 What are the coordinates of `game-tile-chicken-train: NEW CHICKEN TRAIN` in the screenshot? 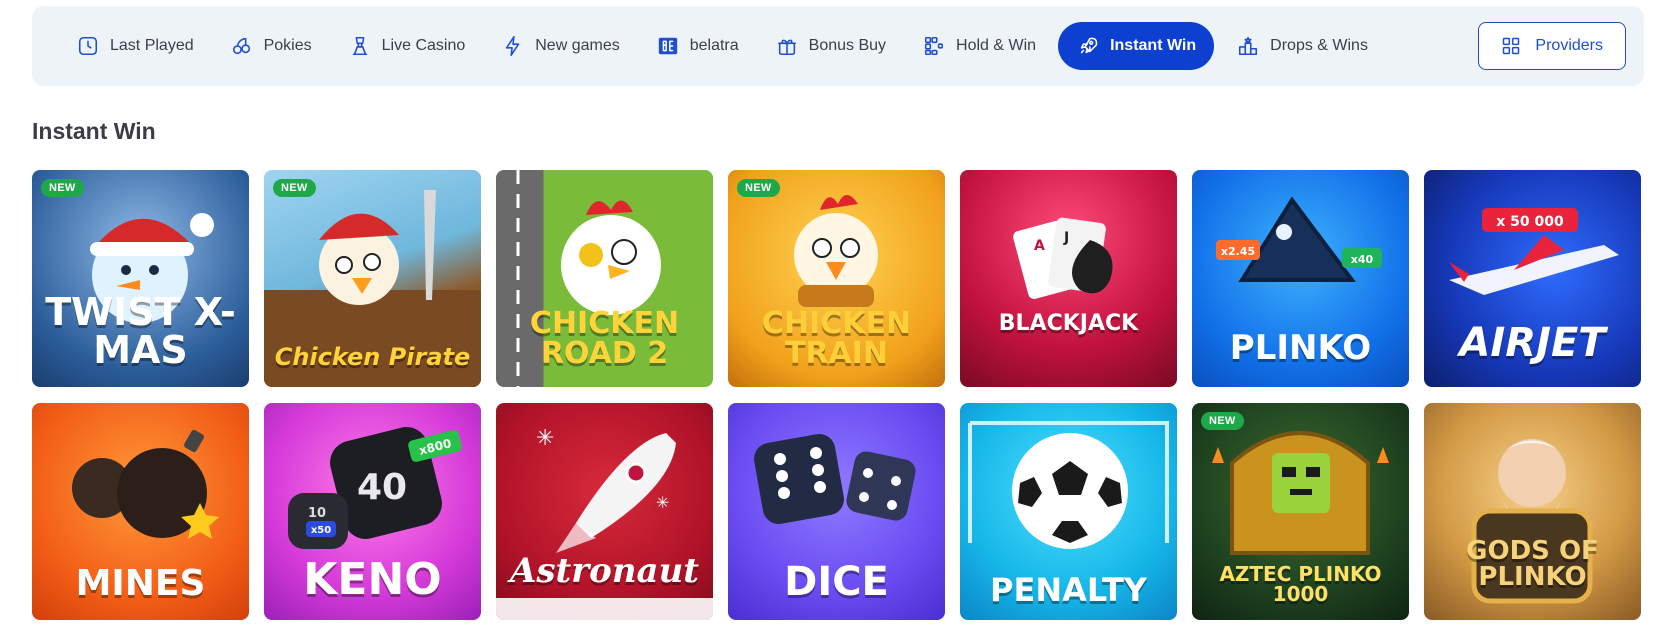 It's located at (836, 278).